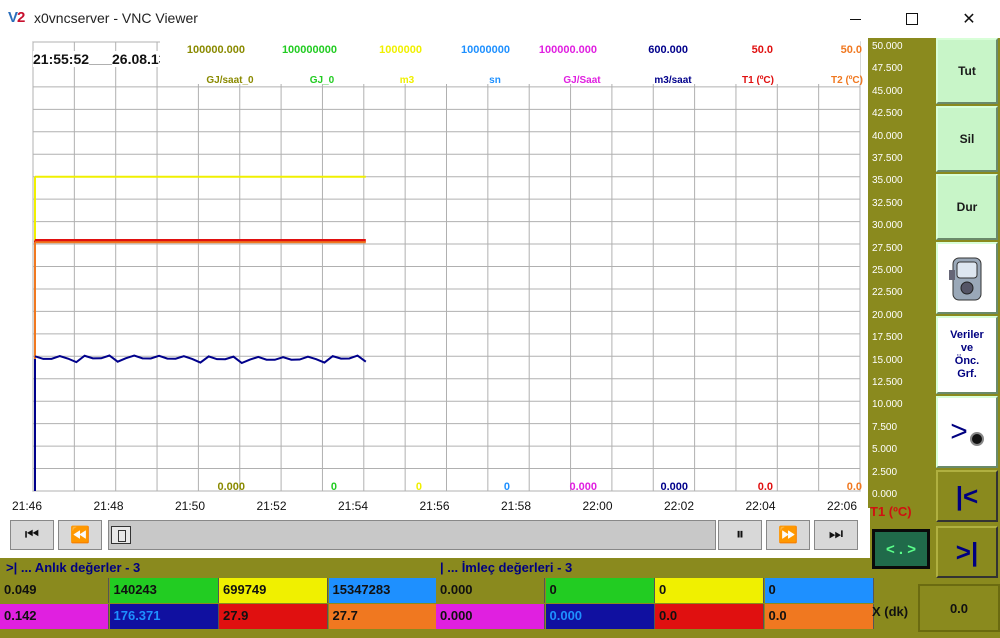 The image size is (1000, 638). Describe the element at coordinates (885, 472) in the screenshot. I see `y-tick-label: 2.500` at that location.